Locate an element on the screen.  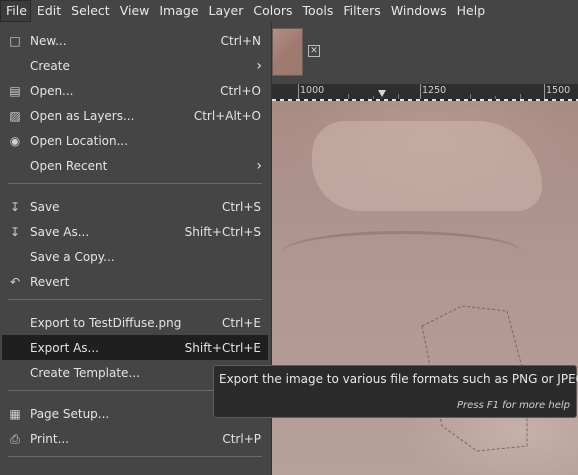
ruler-label: 1000 is located at coordinates (312, 90).